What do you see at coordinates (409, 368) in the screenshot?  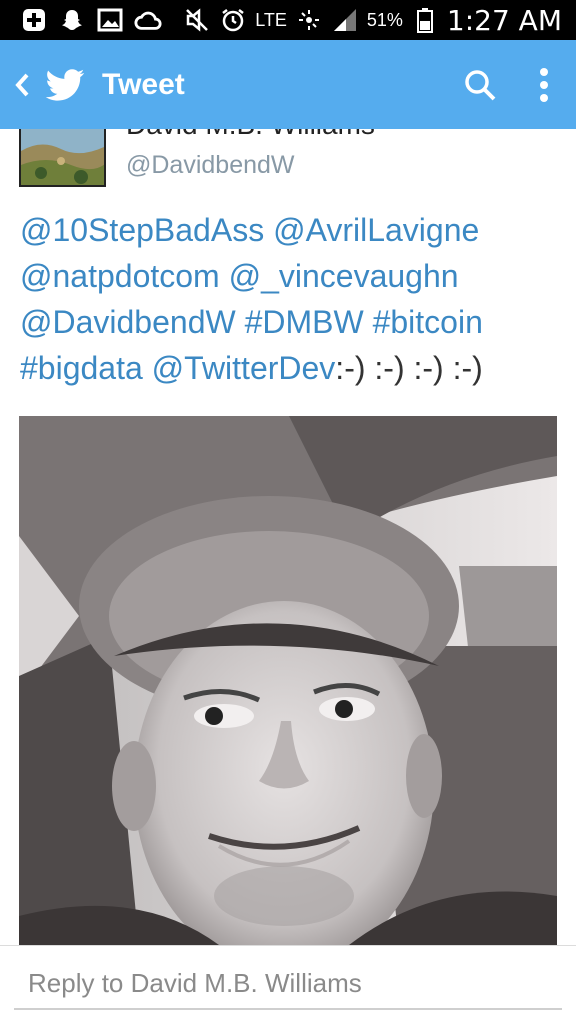 I see `tweet-text-segment: :-) :-) :-) :-)` at bounding box center [409, 368].